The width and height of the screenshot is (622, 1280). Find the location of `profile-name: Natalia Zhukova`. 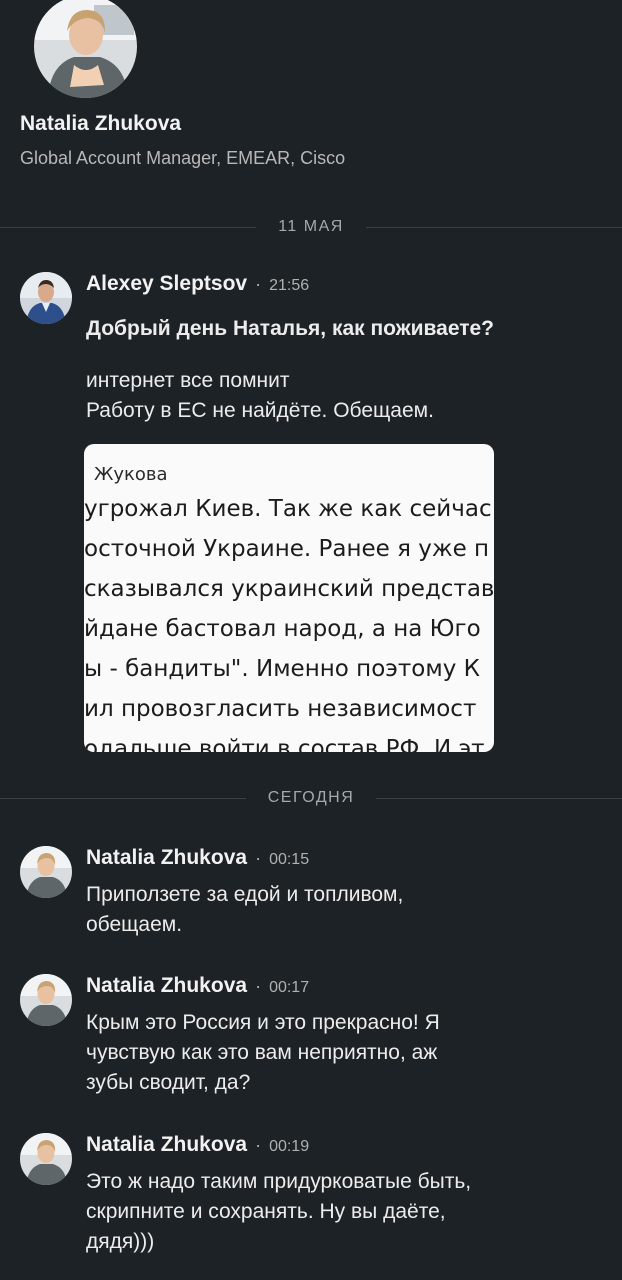

profile-name: Natalia Zhukova is located at coordinates (100, 124).